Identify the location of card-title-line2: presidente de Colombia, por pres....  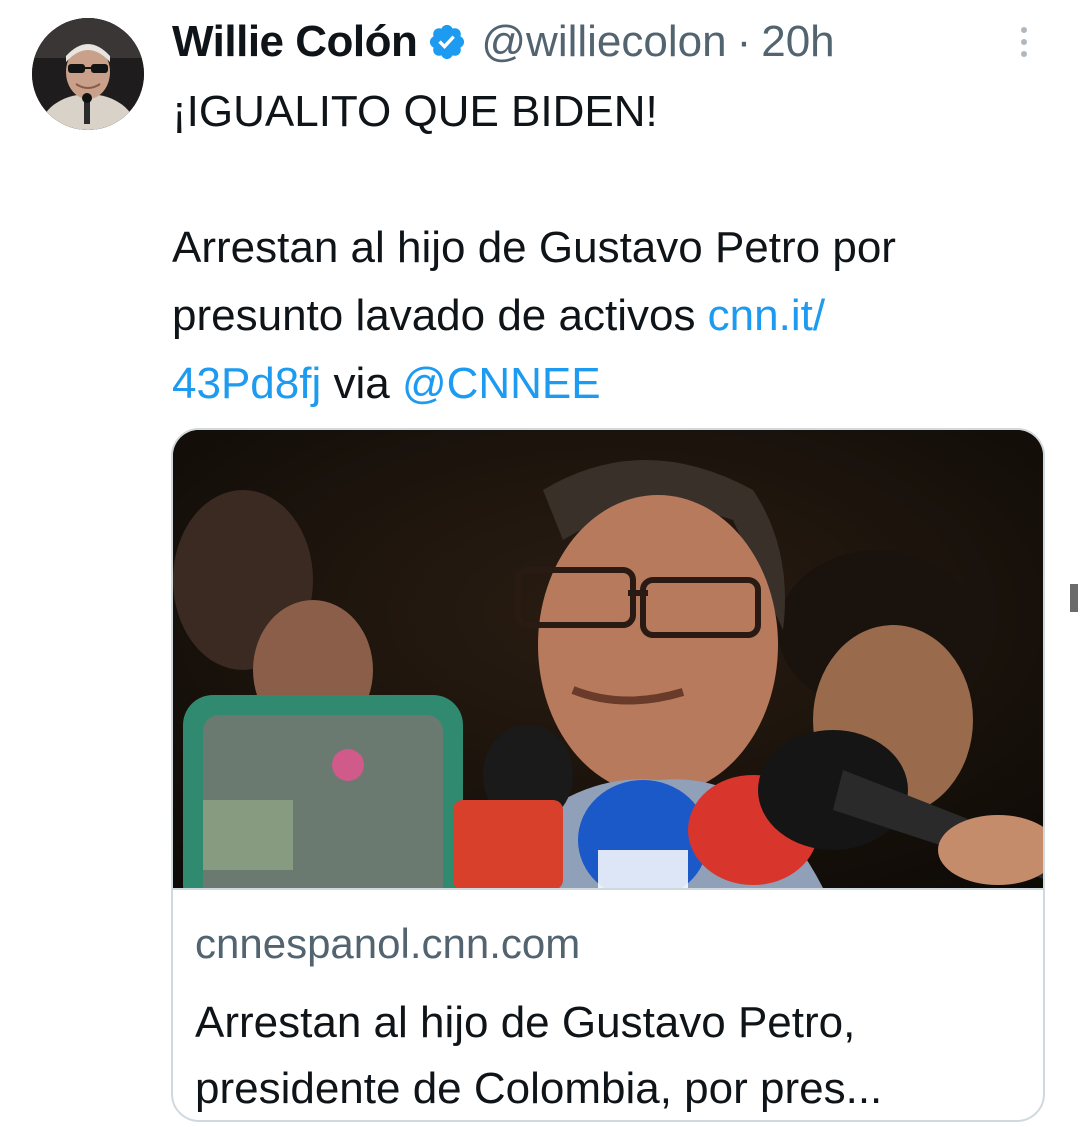
(539, 1088).